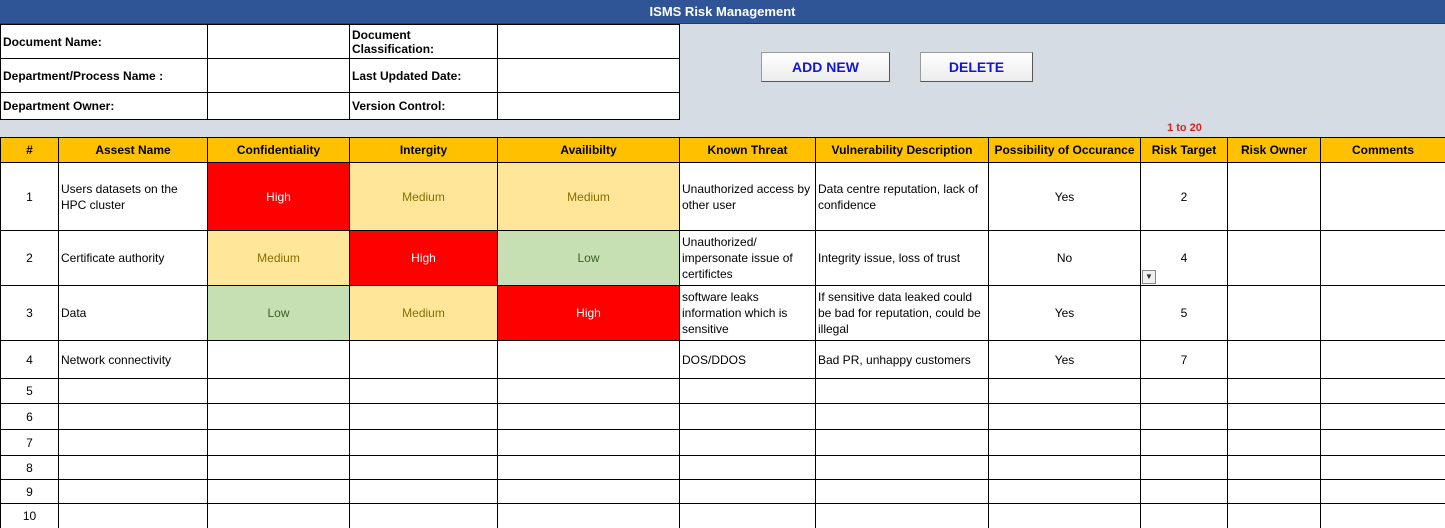  I want to click on dropdown-arrow-icon: ▼, so click(1149, 277).